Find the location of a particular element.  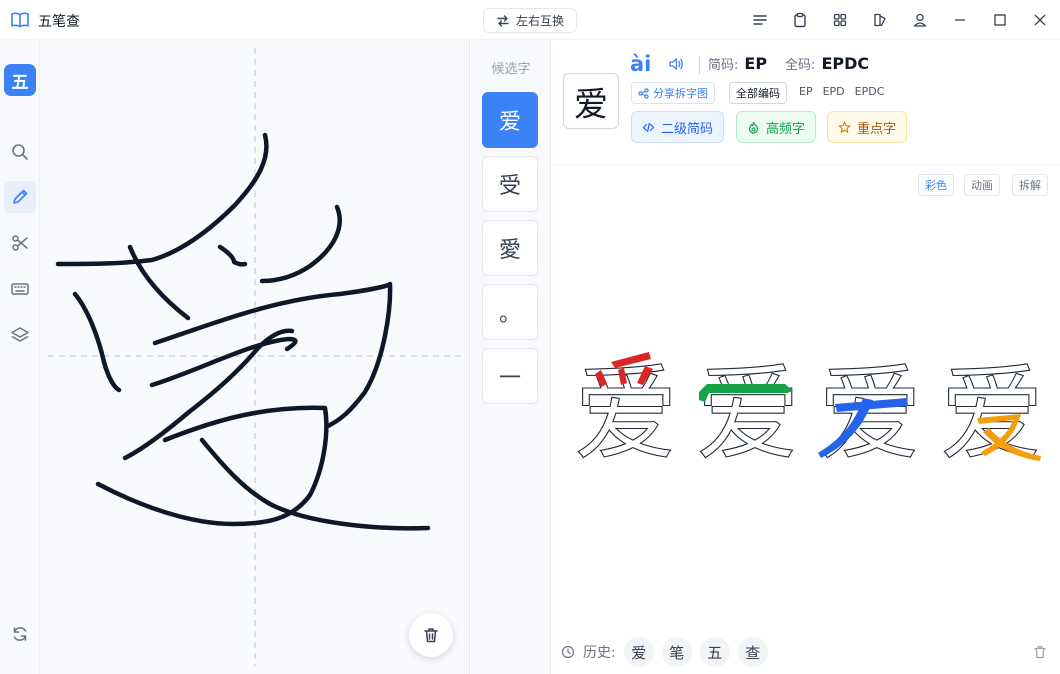

tag-label: 二级简码 is located at coordinates (687, 129).